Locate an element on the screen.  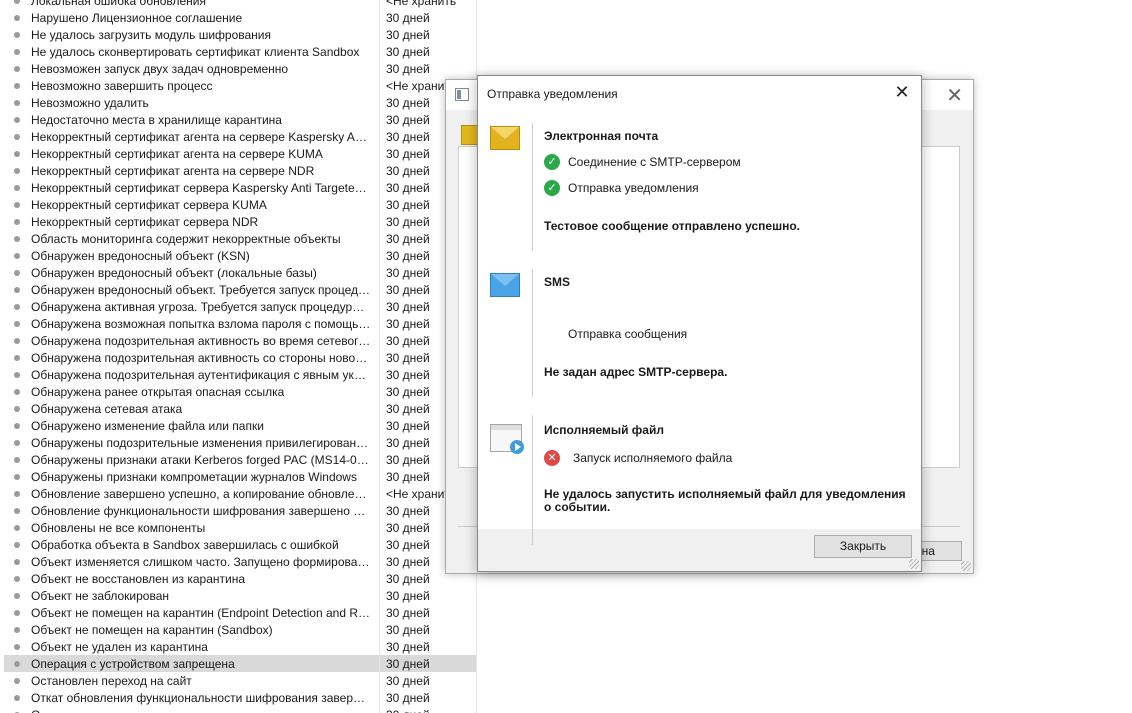
event-name: Некорректный сертификат сервера KUMA is located at coordinates (149, 204).